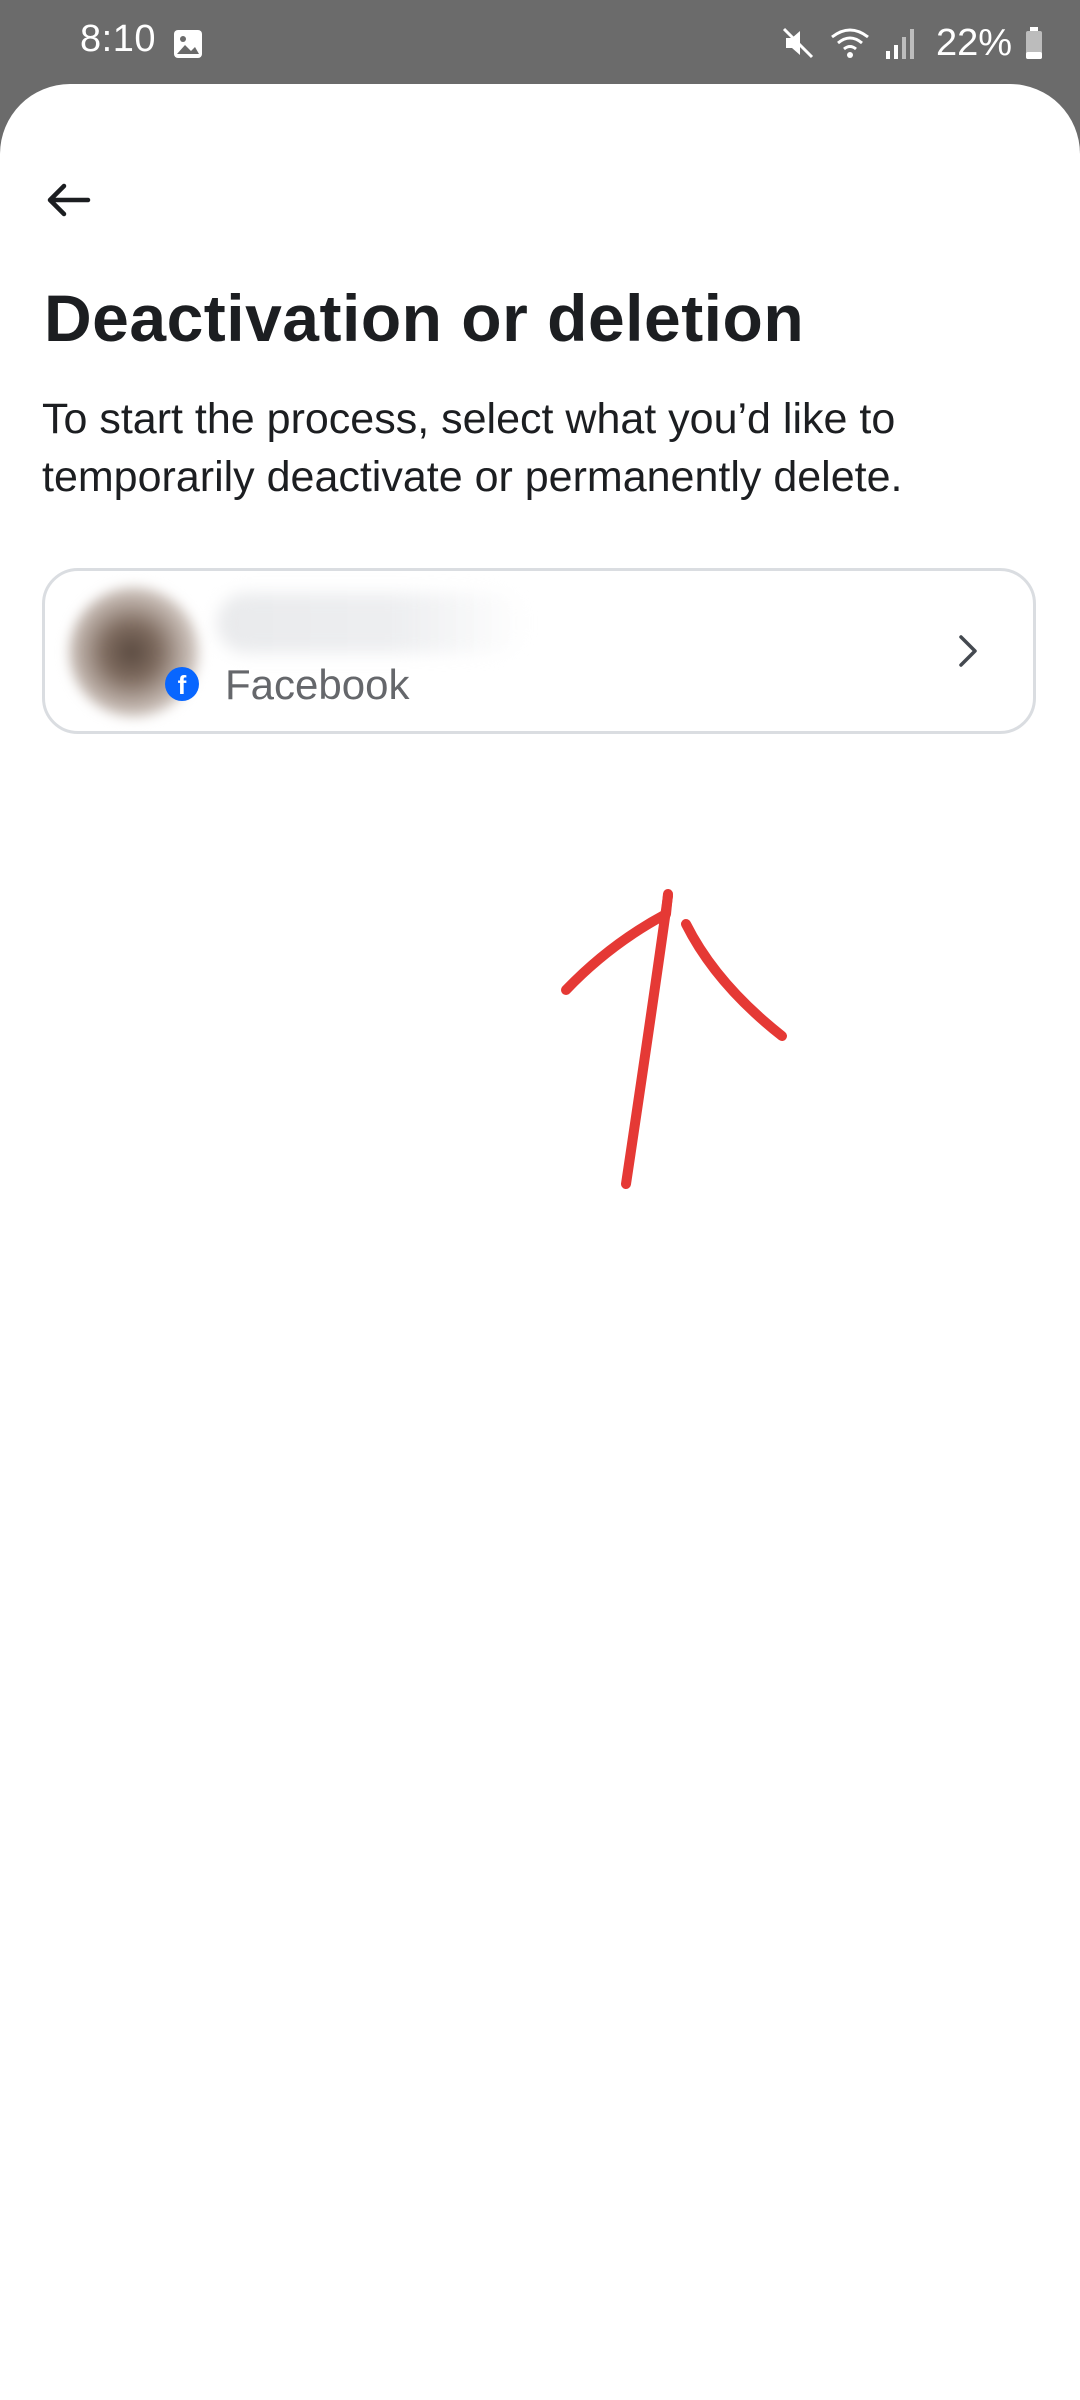 The image size is (1080, 2400). What do you see at coordinates (188, 44) in the screenshot?
I see `gallery-icon` at bounding box center [188, 44].